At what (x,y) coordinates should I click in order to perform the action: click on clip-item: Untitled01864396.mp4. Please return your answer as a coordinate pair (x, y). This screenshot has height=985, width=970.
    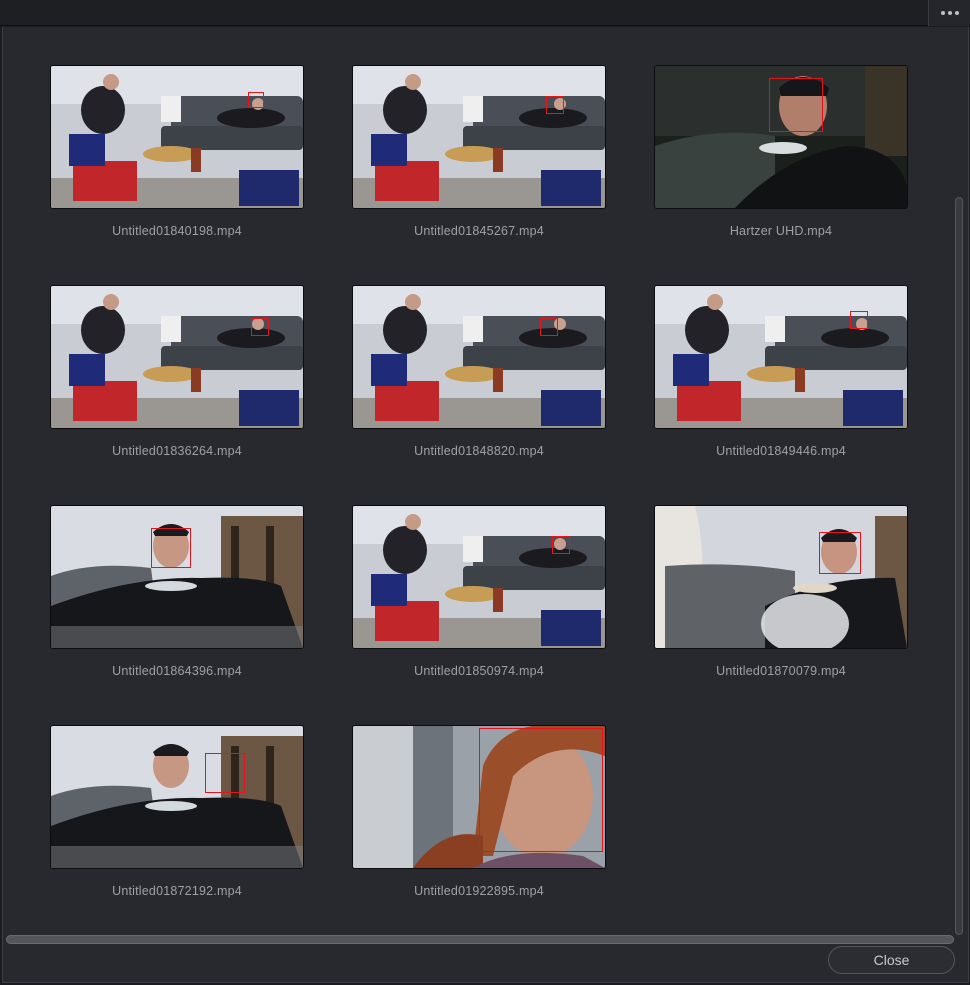
    Looking at the image, I should click on (177, 615).